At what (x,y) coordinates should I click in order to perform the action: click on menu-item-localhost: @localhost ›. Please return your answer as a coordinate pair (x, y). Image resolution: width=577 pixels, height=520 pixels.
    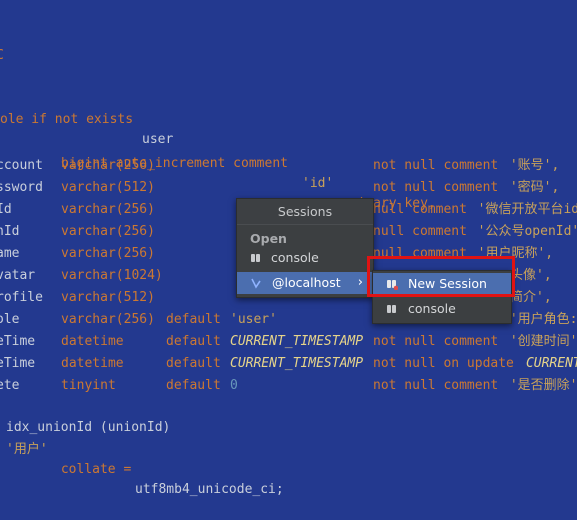
    Looking at the image, I should click on (305, 283).